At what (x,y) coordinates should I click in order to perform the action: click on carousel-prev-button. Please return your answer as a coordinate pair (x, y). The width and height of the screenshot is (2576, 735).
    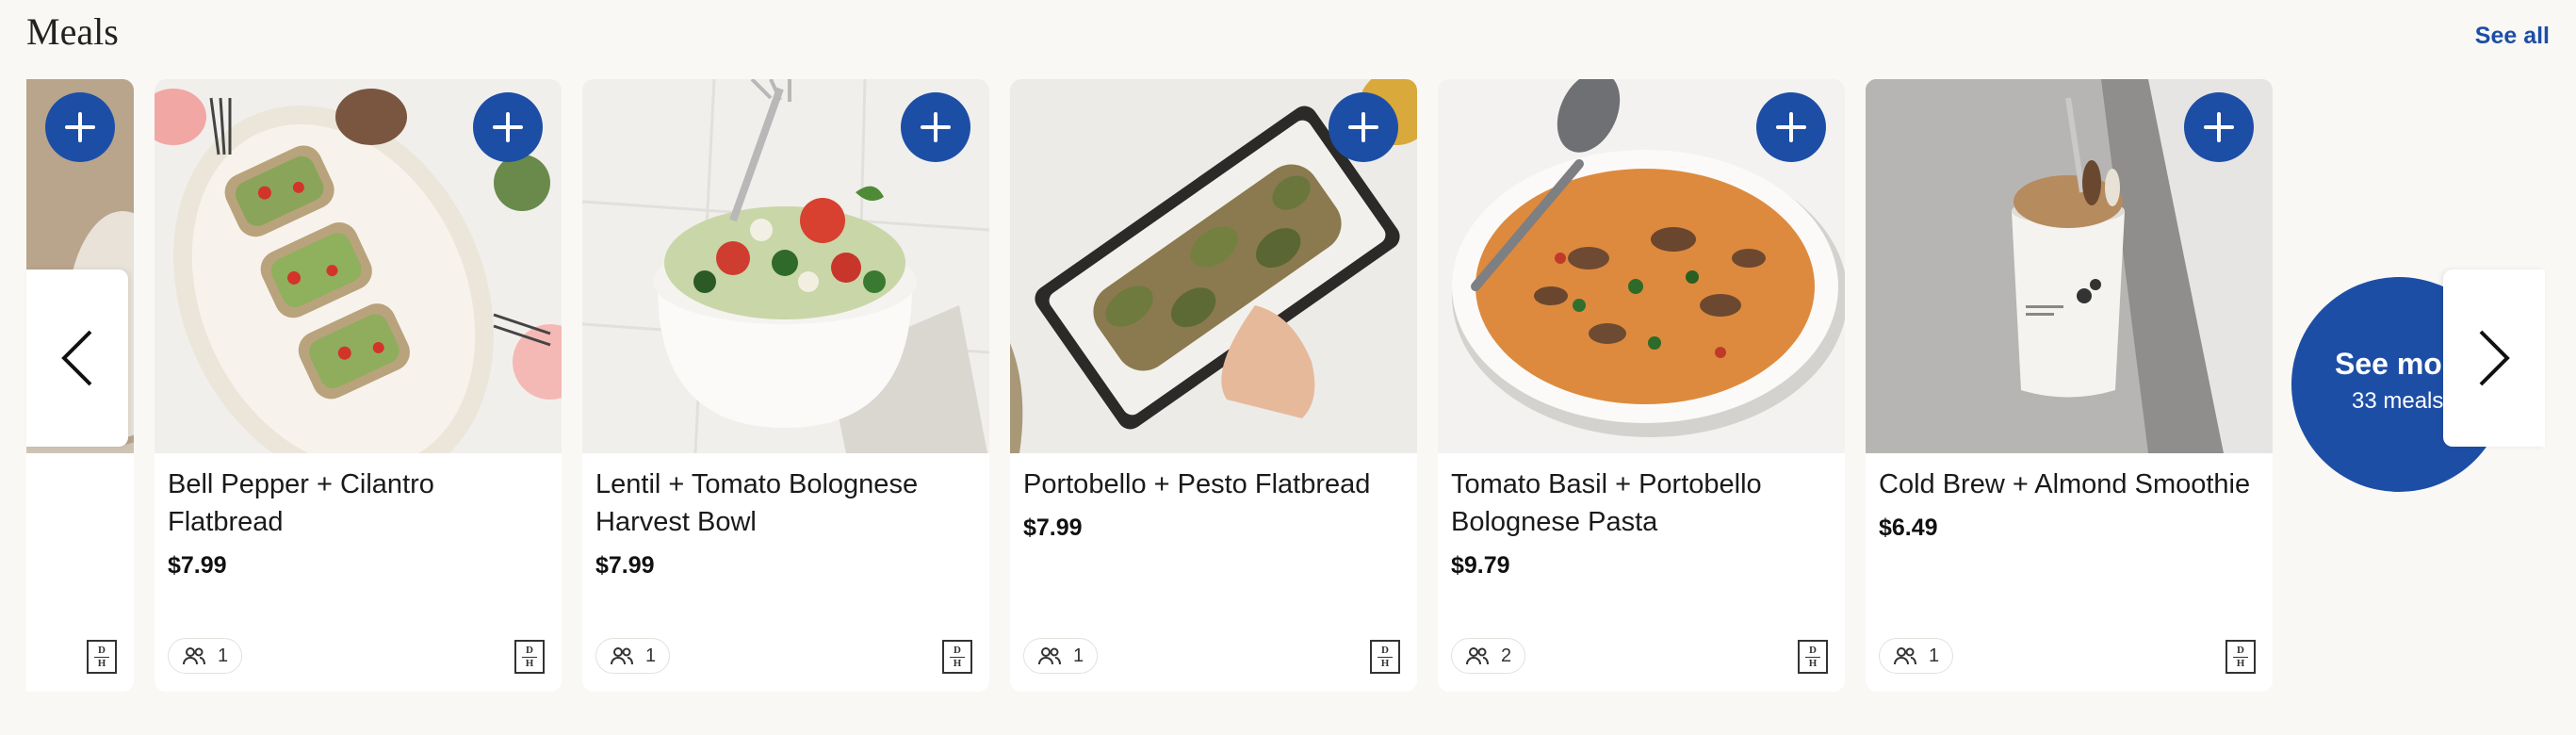
    Looking at the image, I should click on (77, 358).